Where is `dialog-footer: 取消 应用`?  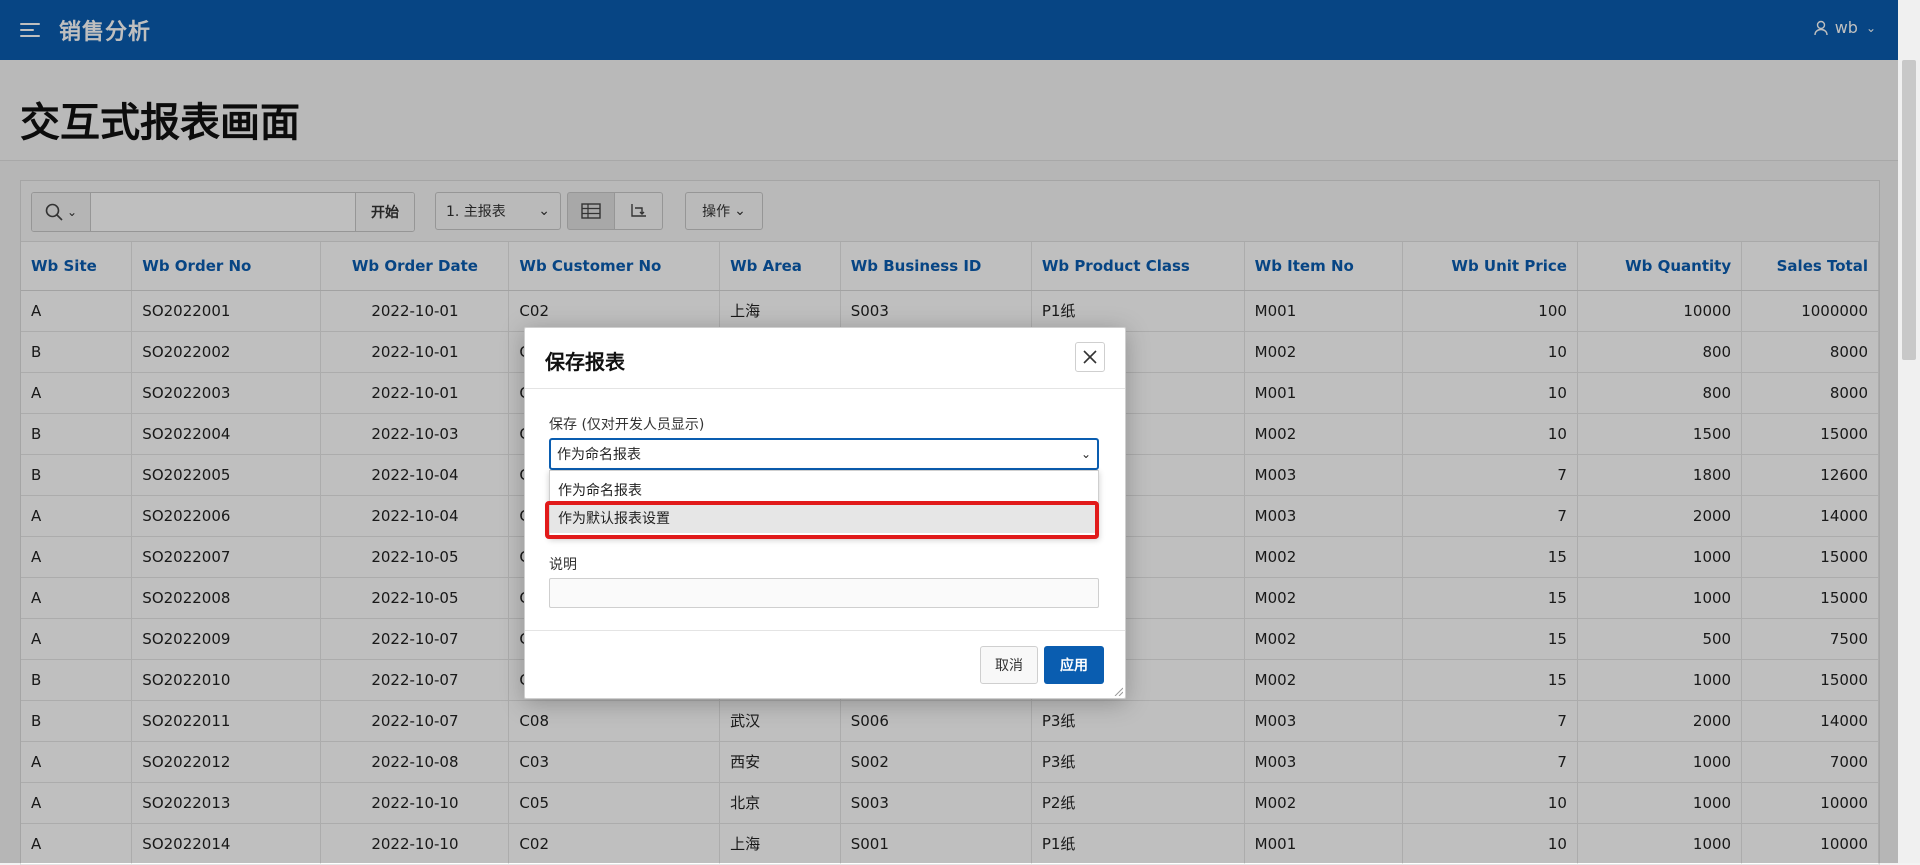
dialog-footer: 取消 应用 is located at coordinates (825, 664).